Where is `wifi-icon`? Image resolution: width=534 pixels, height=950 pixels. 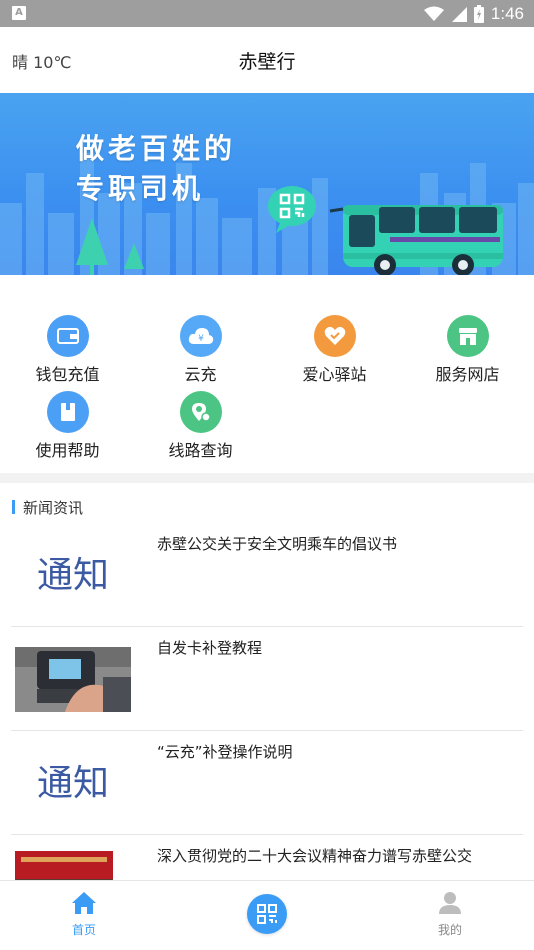 wifi-icon is located at coordinates (433, 13).